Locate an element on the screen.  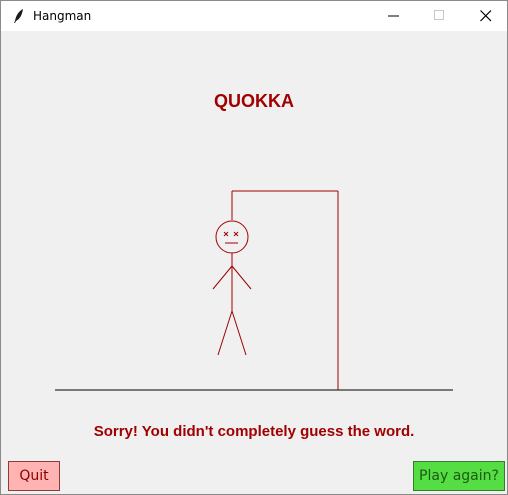
dead-eyes is located at coordinates (231, 234).